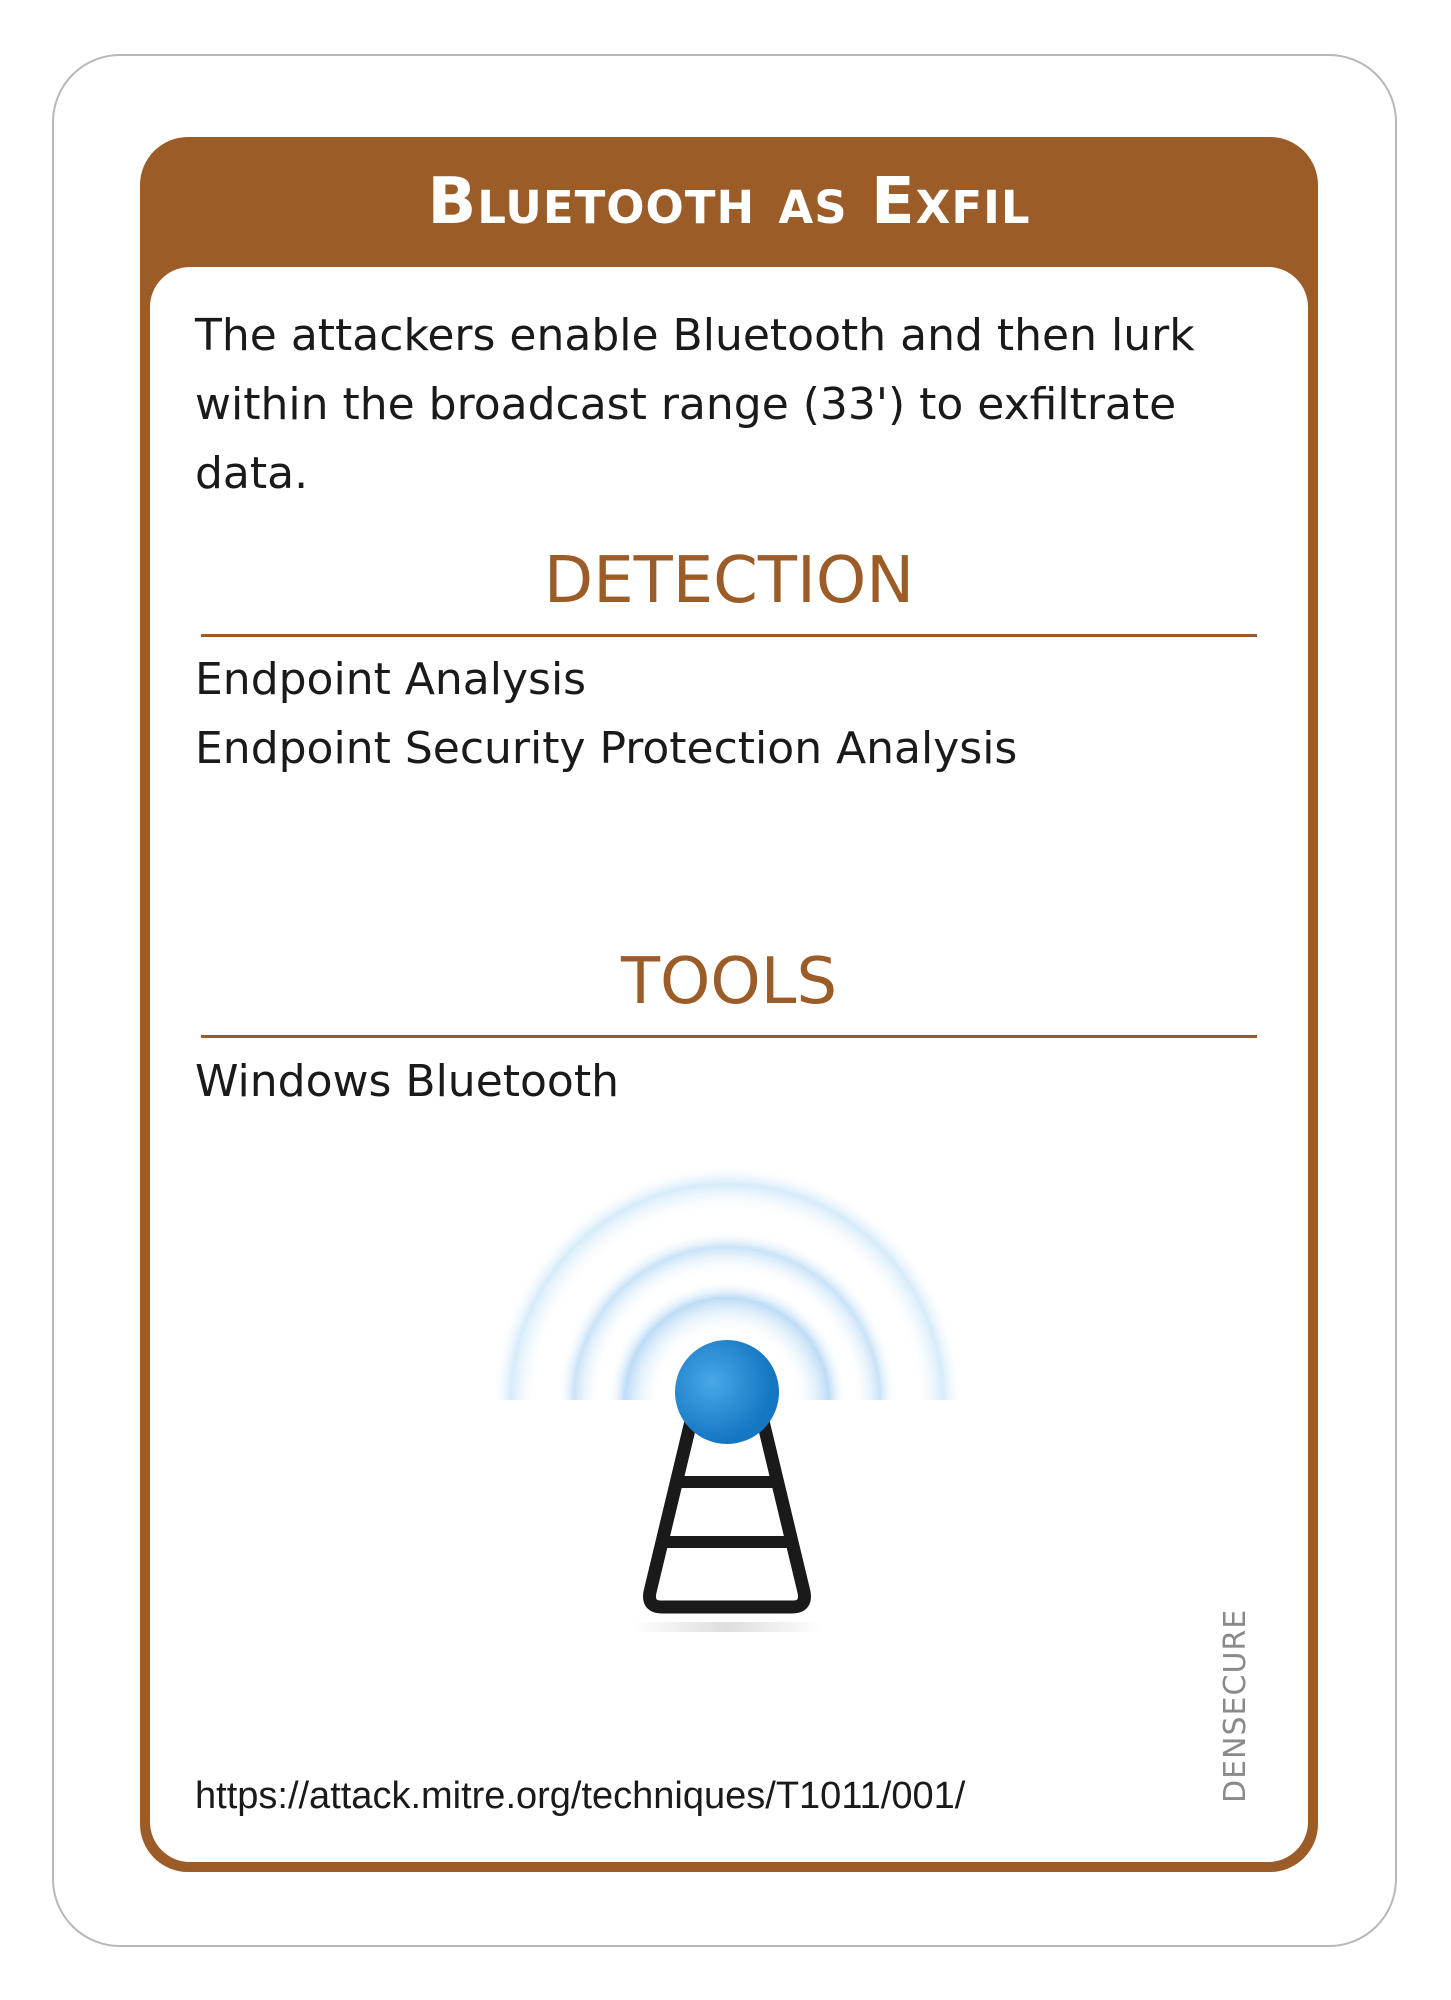  I want to click on detection-heading: DETECTION, so click(729, 581).